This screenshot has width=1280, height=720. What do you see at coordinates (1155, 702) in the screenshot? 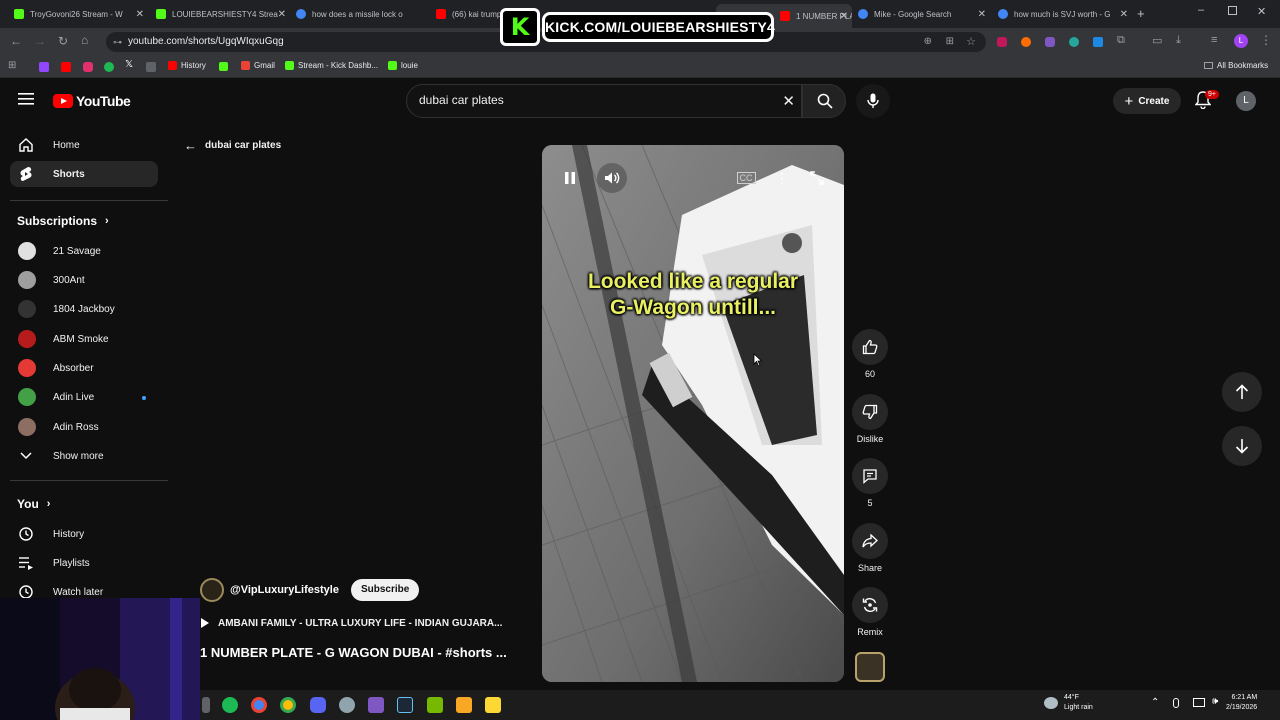
I see `tray-chevron-icon: ⌃` at bounding box center [1155, 702].